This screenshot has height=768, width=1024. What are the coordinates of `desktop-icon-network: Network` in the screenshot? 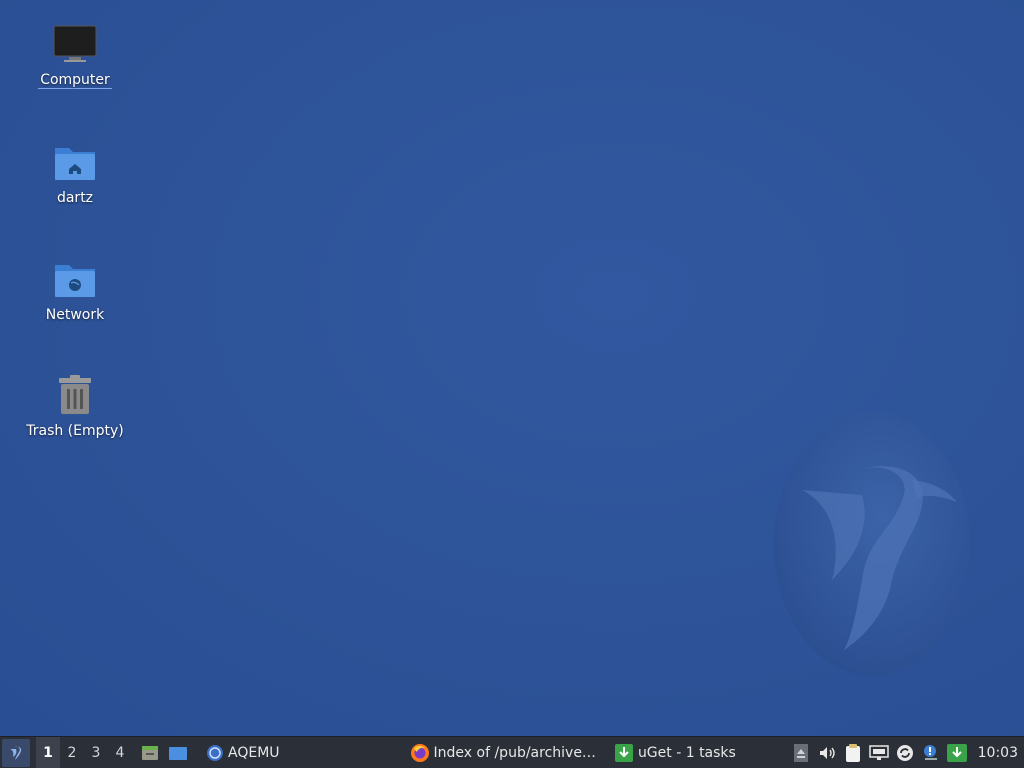 It's located at (75, 289).